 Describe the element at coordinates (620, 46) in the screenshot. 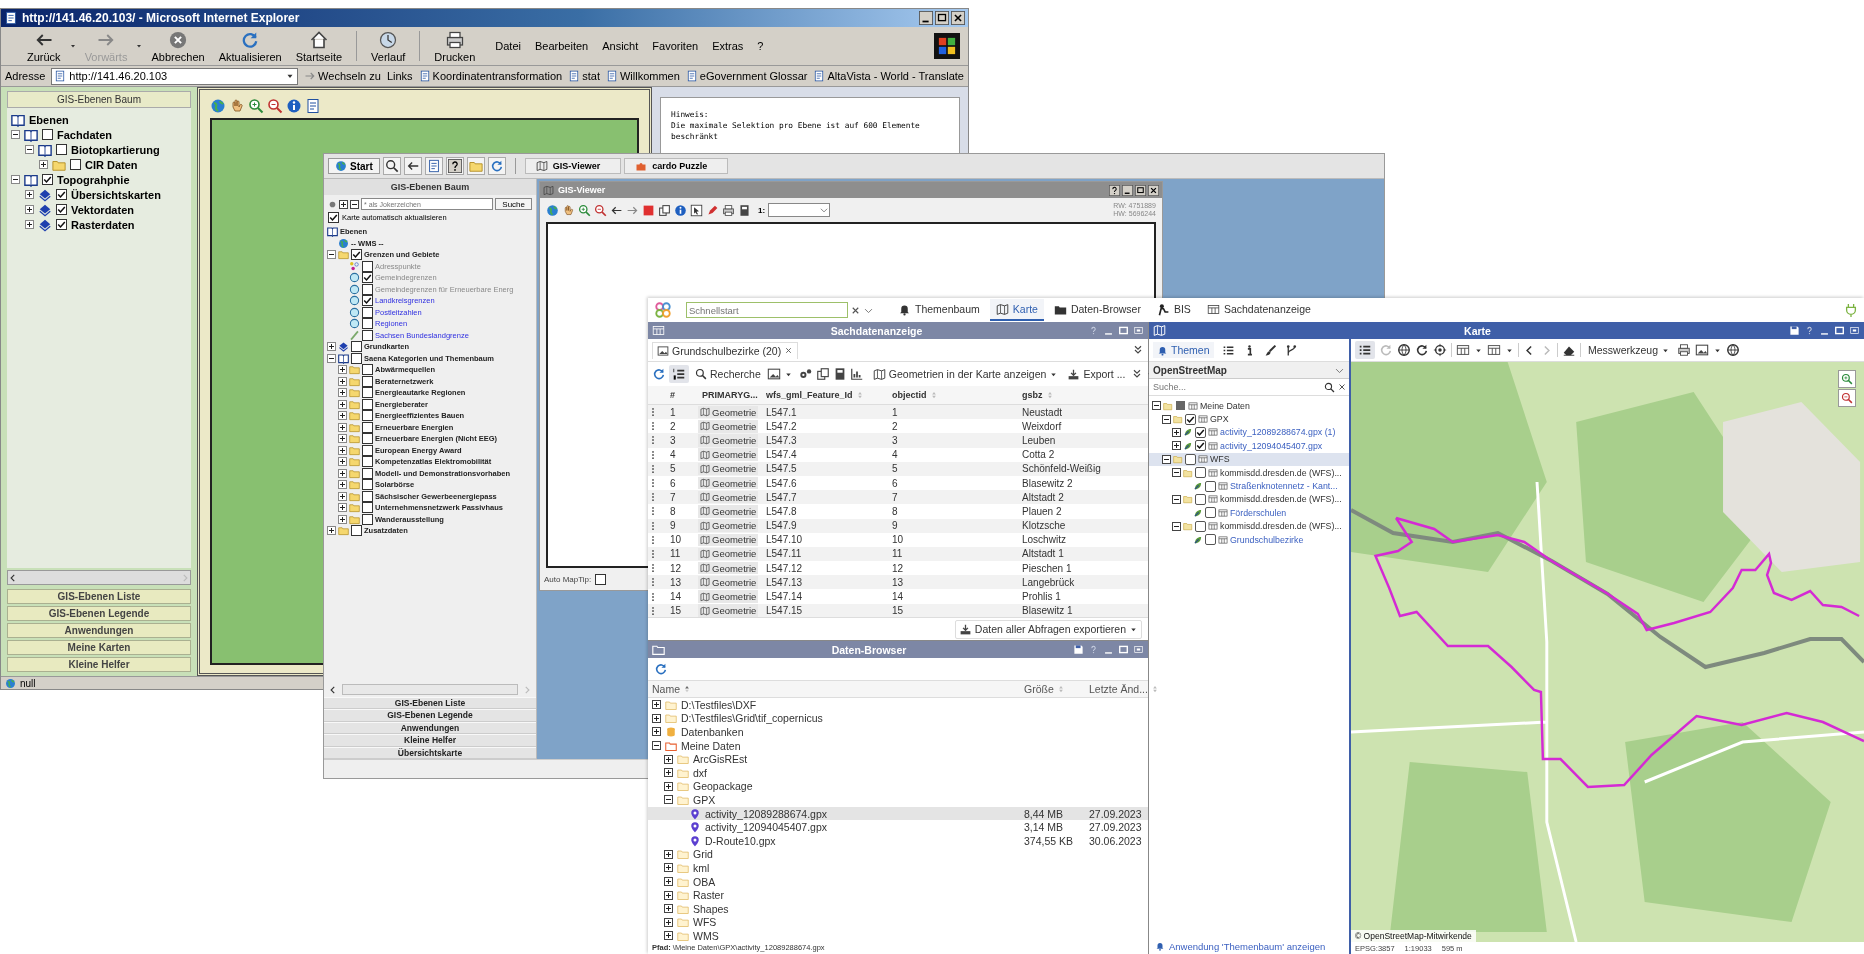

I see `menu-item: Ansicht` at that location.